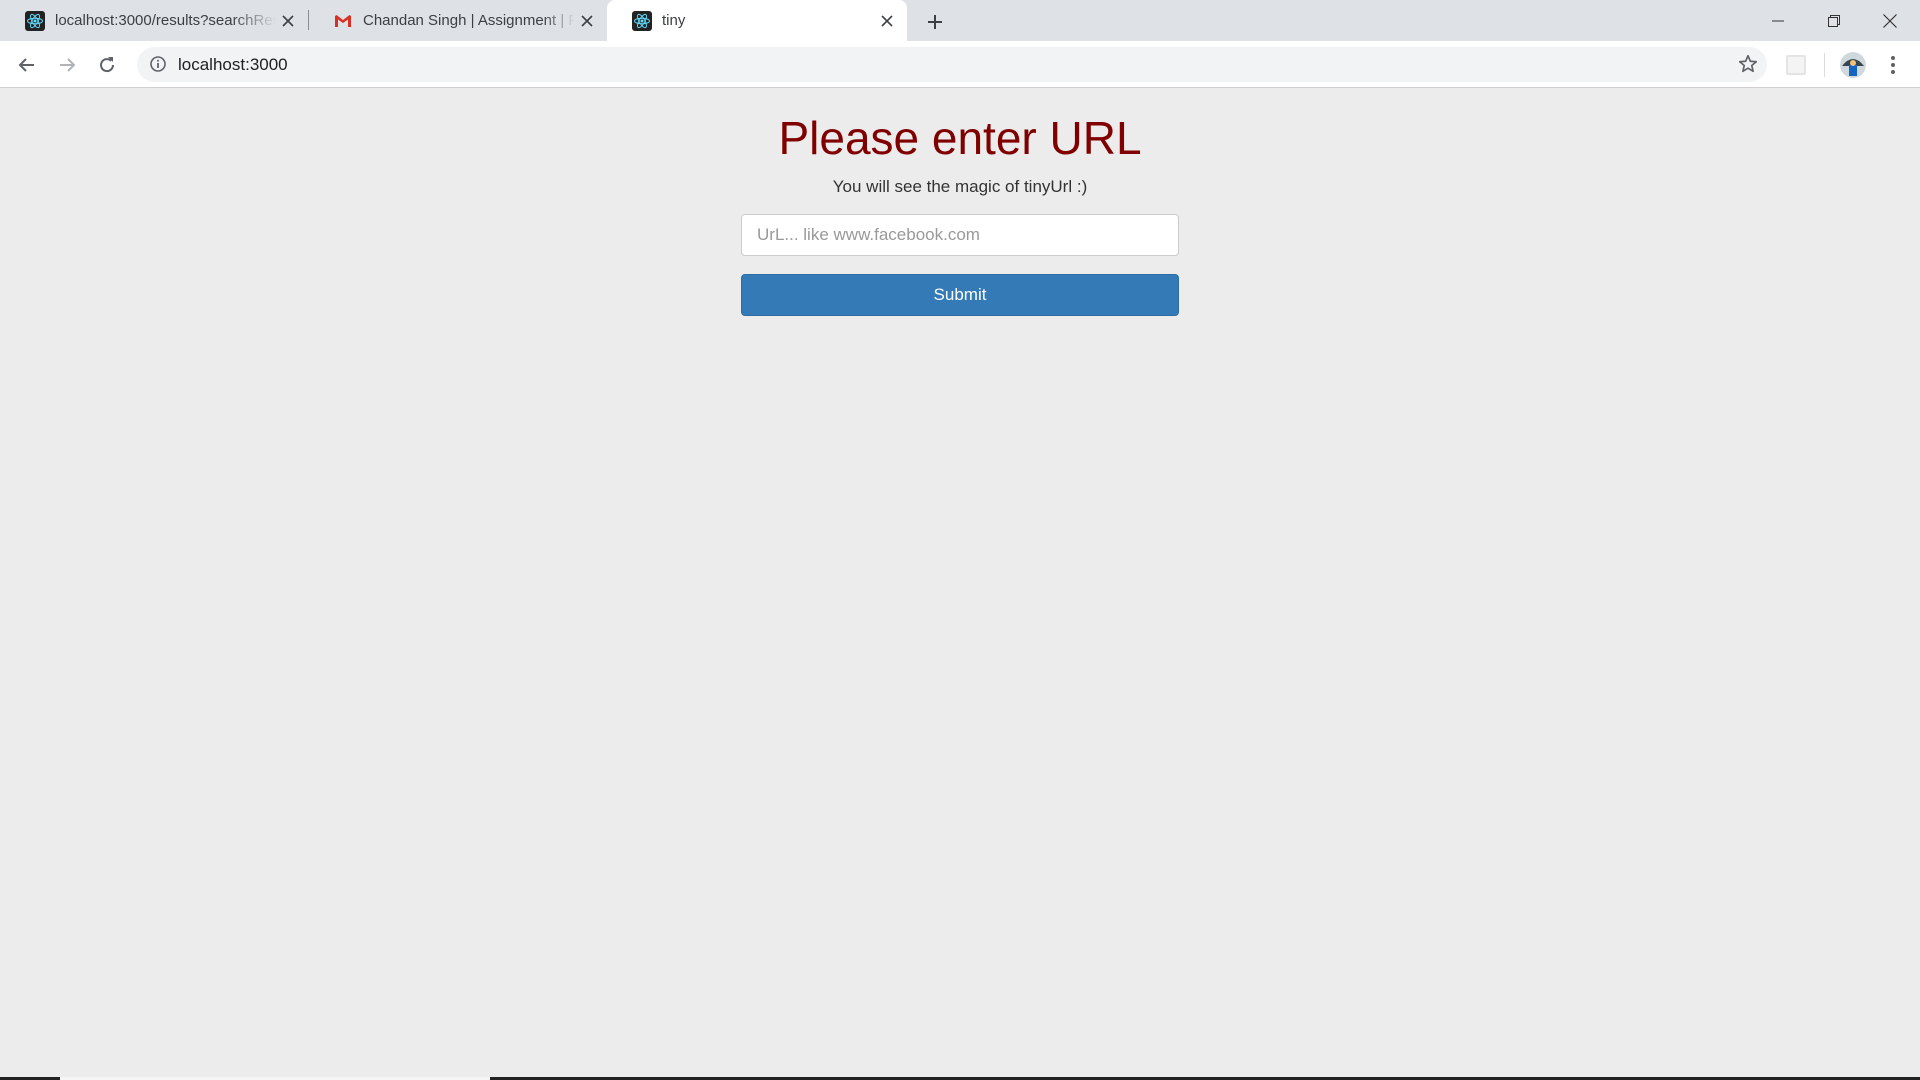  What do you see at coordinates (165, 20) in the screenshot?
I see `tab-title: localhost:3000/results?searchResults` at bounding box center [165, 20].